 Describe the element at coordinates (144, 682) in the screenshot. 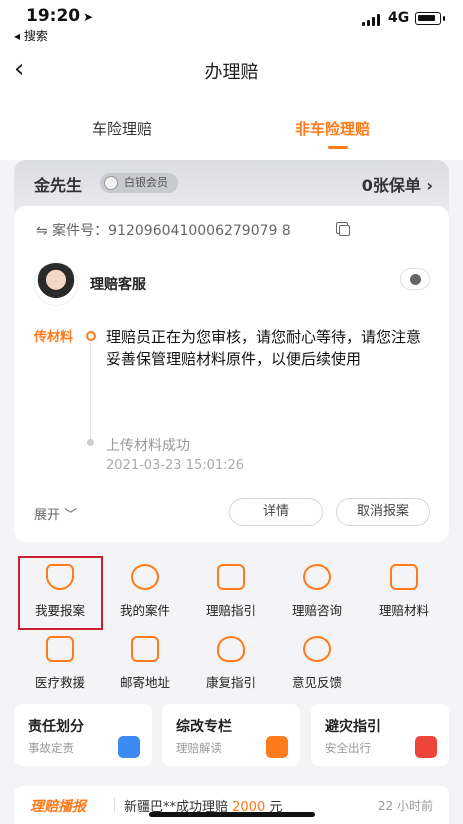

I see `grid-label: 邮寄地址` at that location.